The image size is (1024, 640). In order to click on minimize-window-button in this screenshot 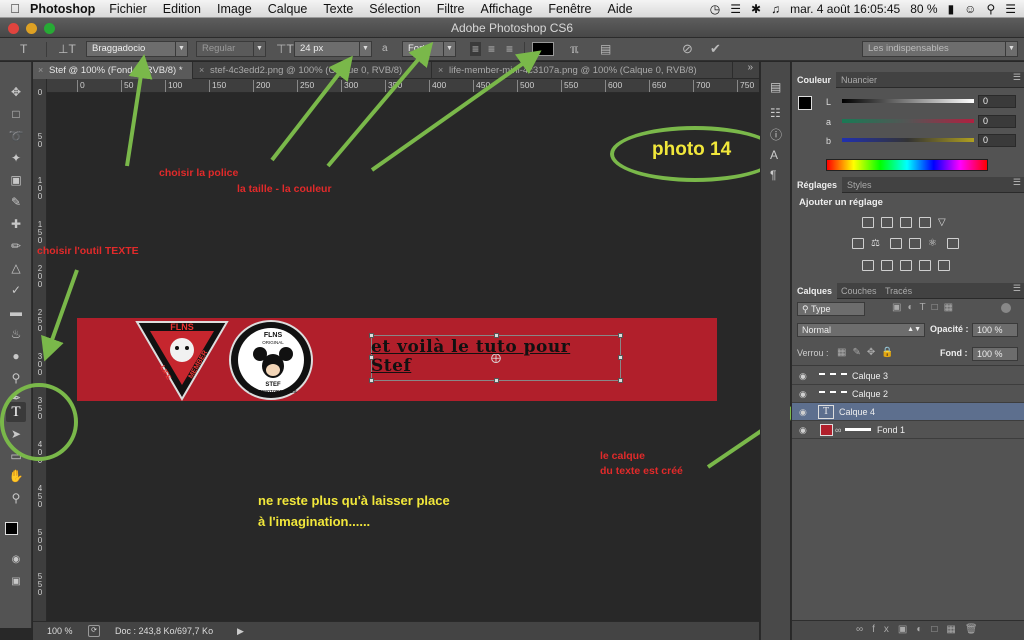, I will do `click(31, 28)`.